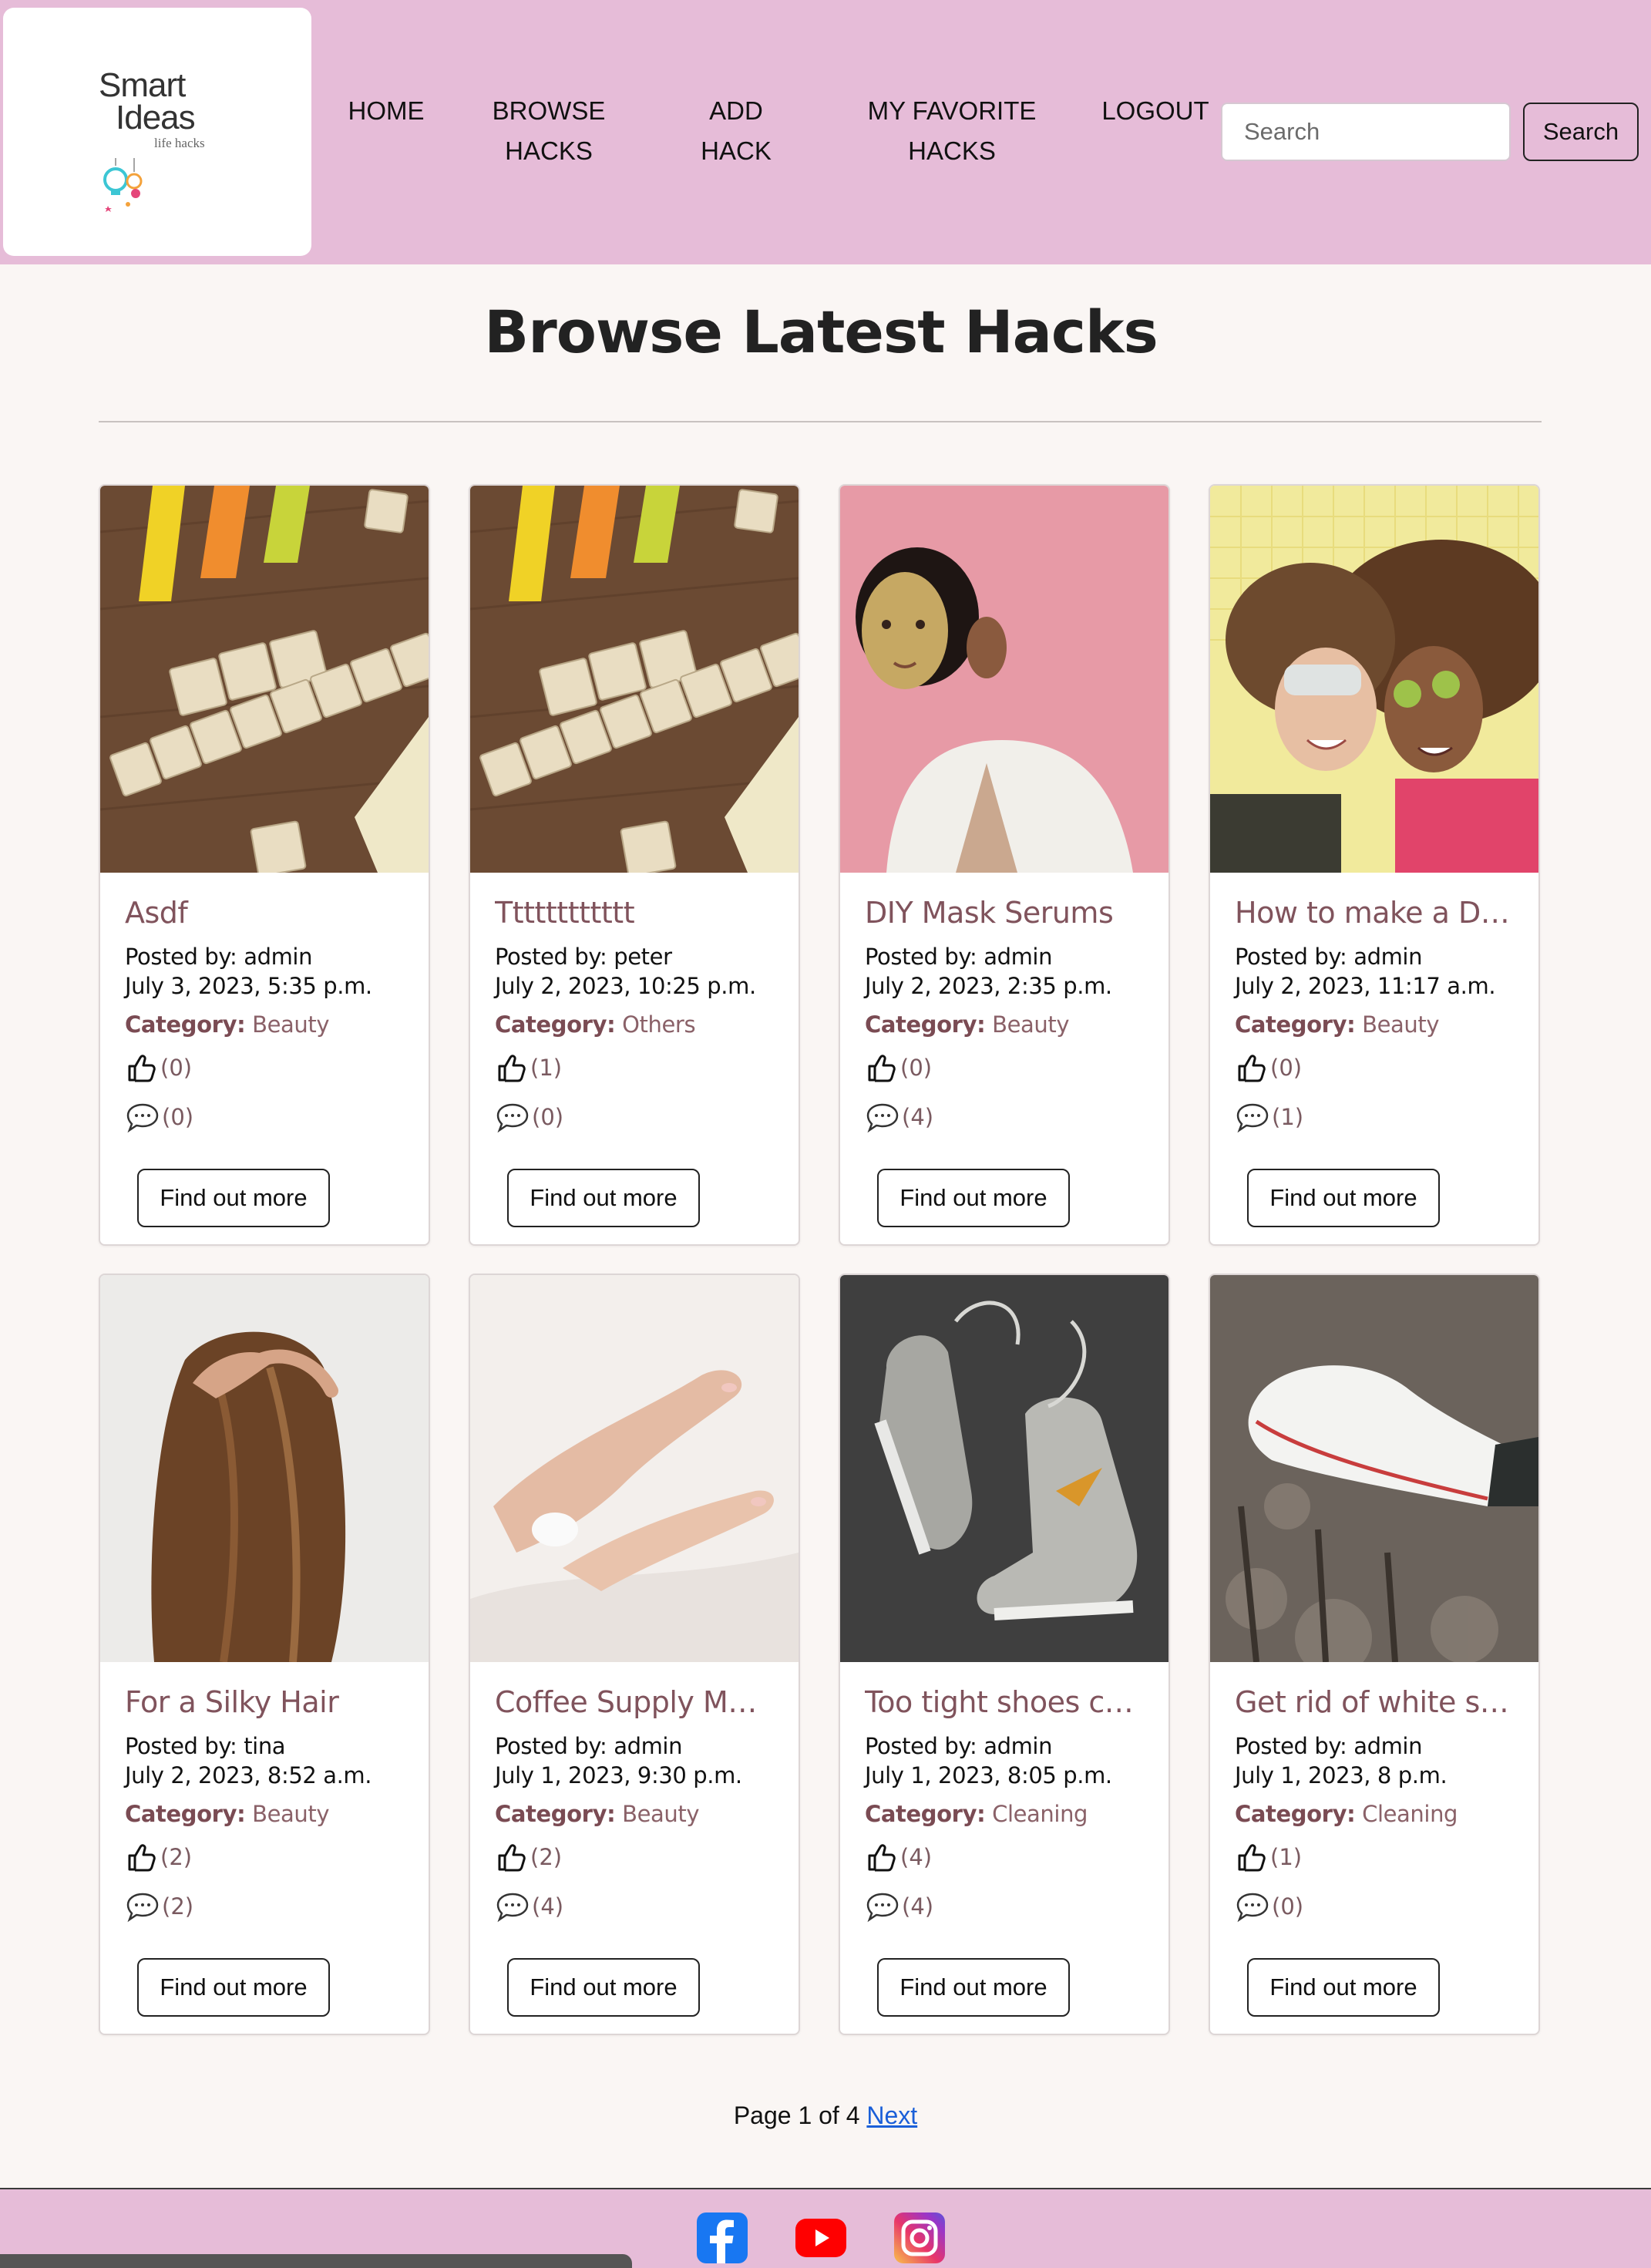 Image resolution: width=1651 pixels, height=2268 pixels. What do you see at coordinates (634, 1468) in the screenshot?
I see `hands-nails-image` at bounding box center [634, 1468].